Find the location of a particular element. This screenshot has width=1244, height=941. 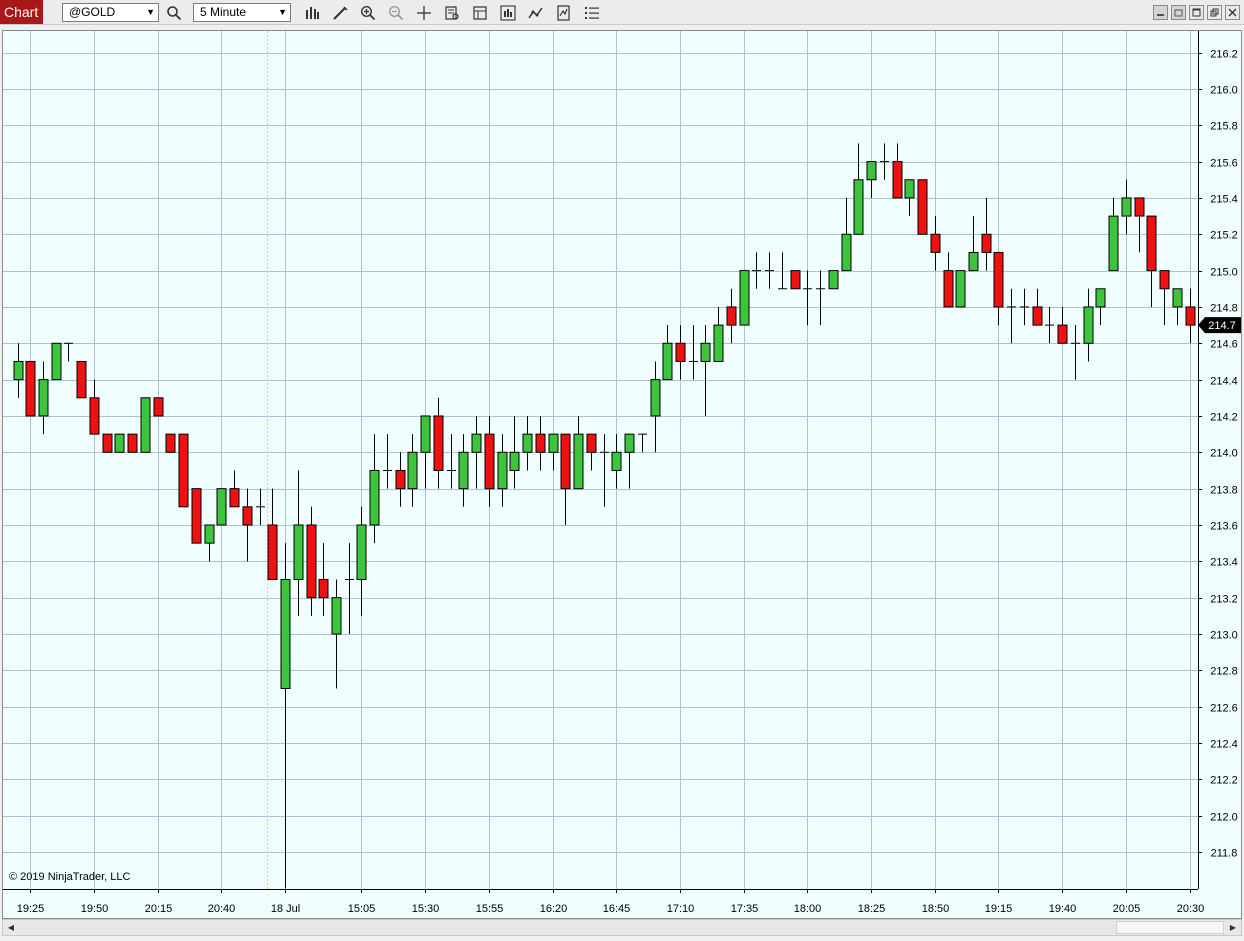

x-tick-label: 18:25 is located at coordinates (872, 909).